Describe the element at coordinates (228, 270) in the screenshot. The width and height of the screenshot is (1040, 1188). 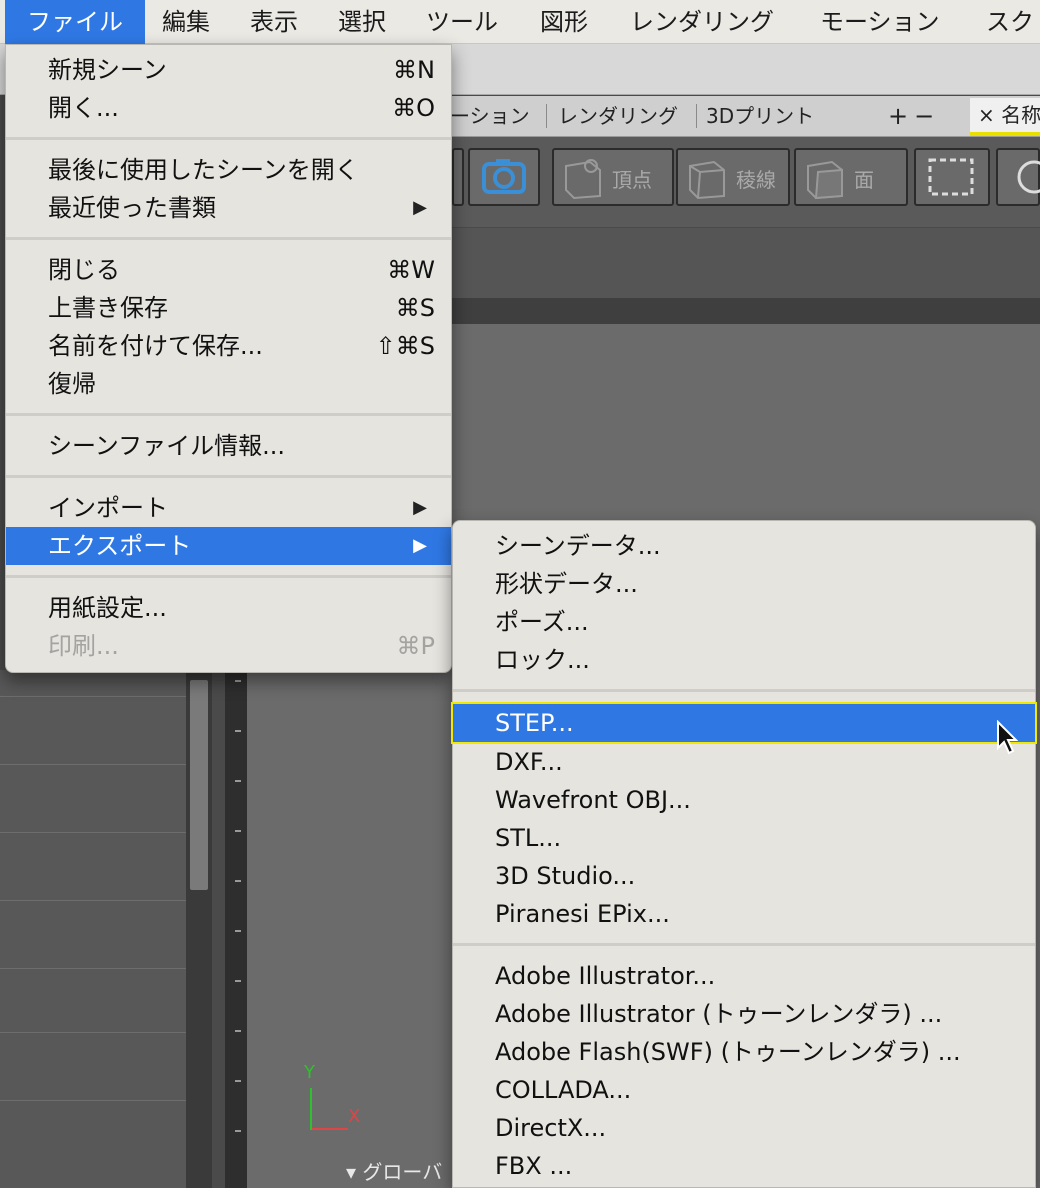
I see `menu-item-close: 閉じる ⌘W` at that location.